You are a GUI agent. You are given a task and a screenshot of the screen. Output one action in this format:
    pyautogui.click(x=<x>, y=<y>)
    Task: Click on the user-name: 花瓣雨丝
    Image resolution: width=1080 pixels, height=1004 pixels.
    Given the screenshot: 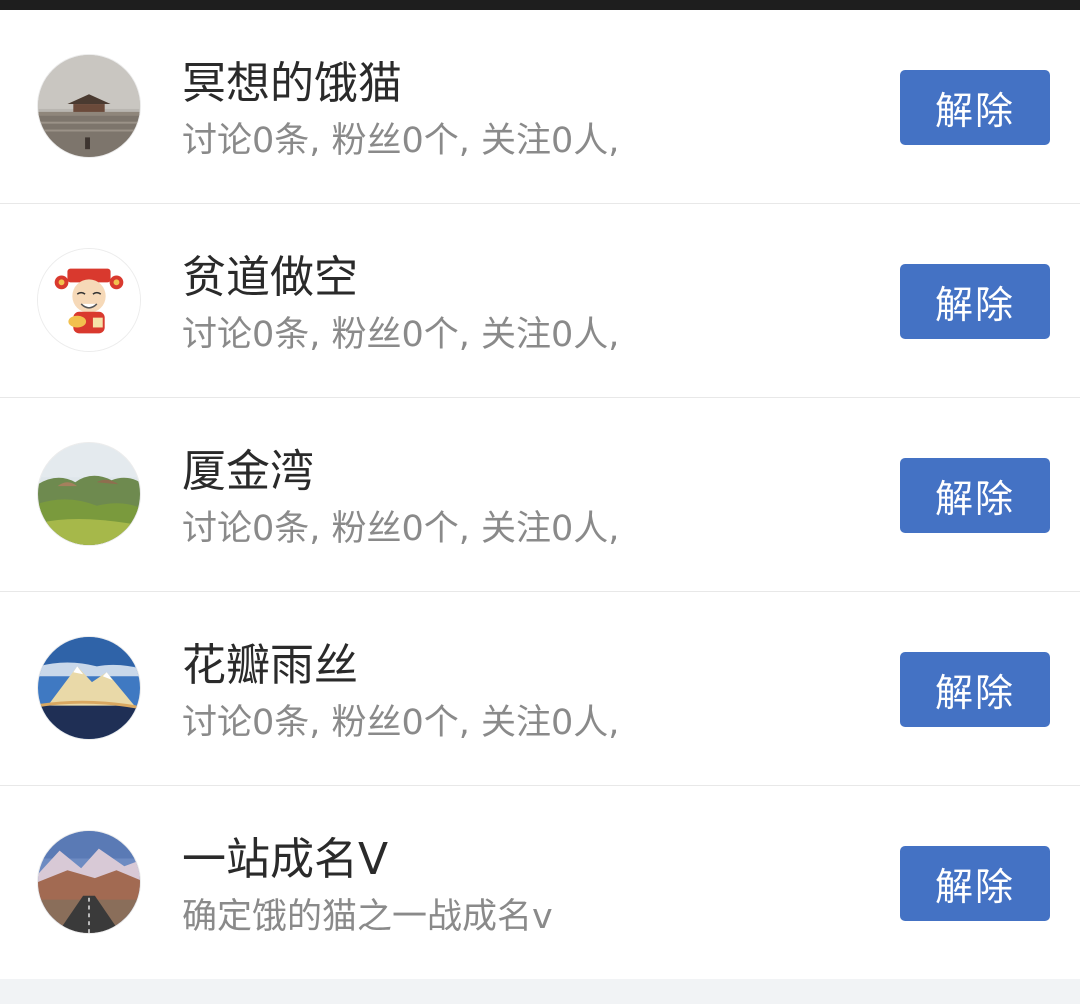 What is the action you would take?
    pyautogui.click(x=270, y=665)
    